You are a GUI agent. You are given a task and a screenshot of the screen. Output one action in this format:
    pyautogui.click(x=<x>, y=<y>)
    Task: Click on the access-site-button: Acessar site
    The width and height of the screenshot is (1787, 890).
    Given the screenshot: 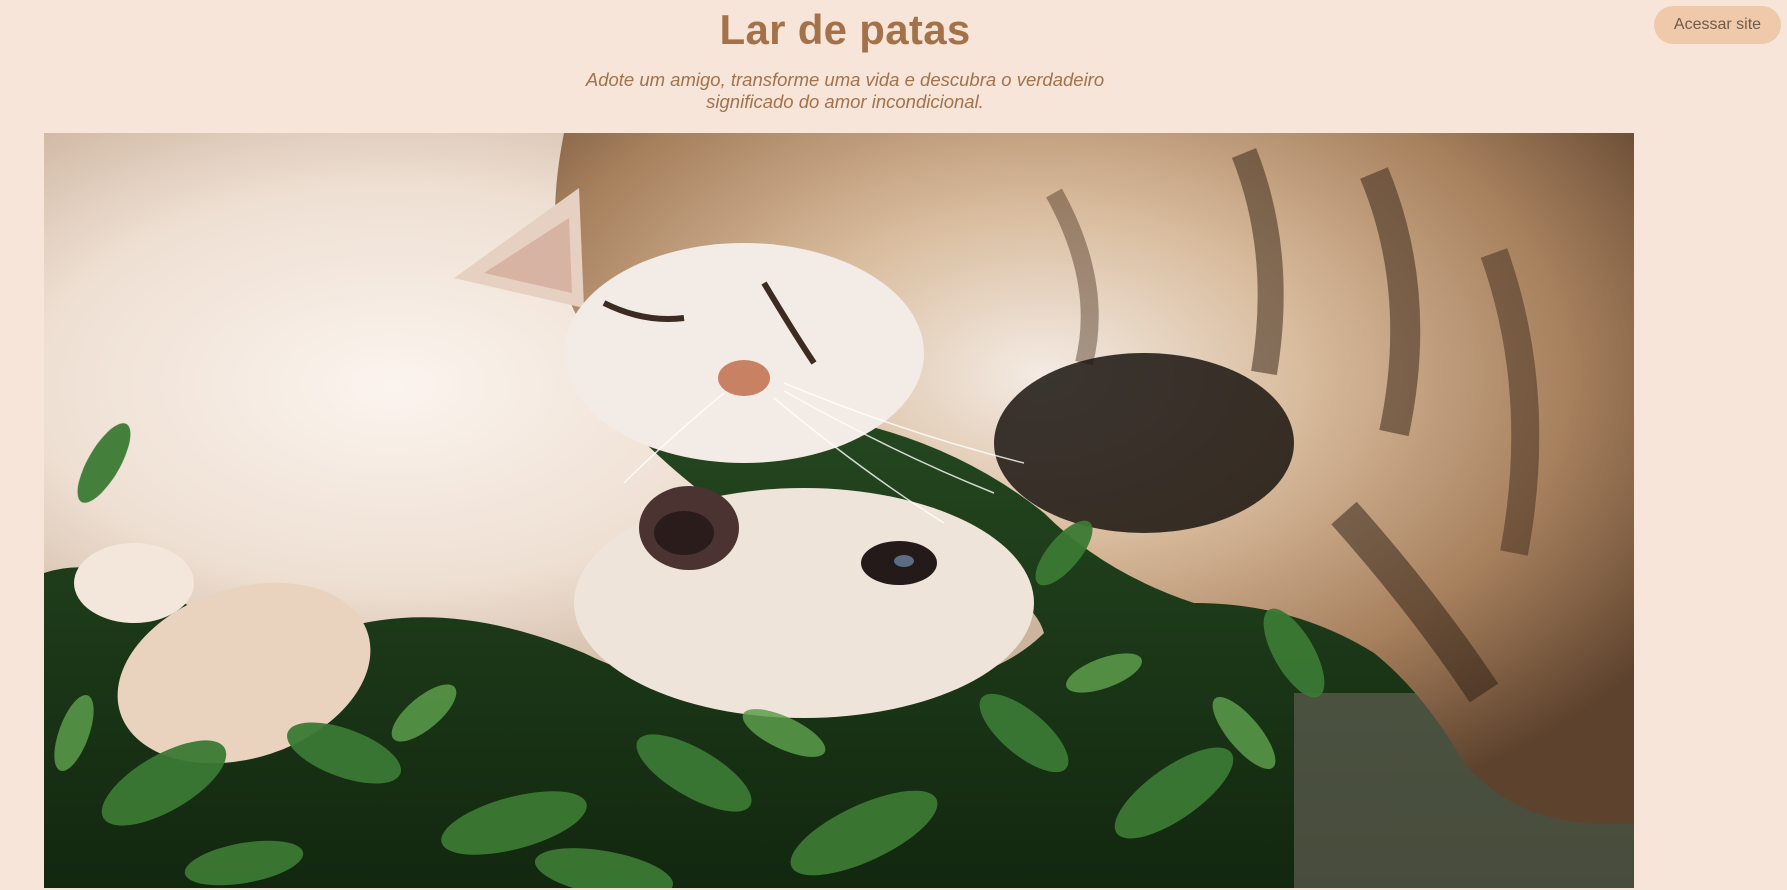 What is the action you would take?
    pyautogui.click(x=1717, y=25)
    